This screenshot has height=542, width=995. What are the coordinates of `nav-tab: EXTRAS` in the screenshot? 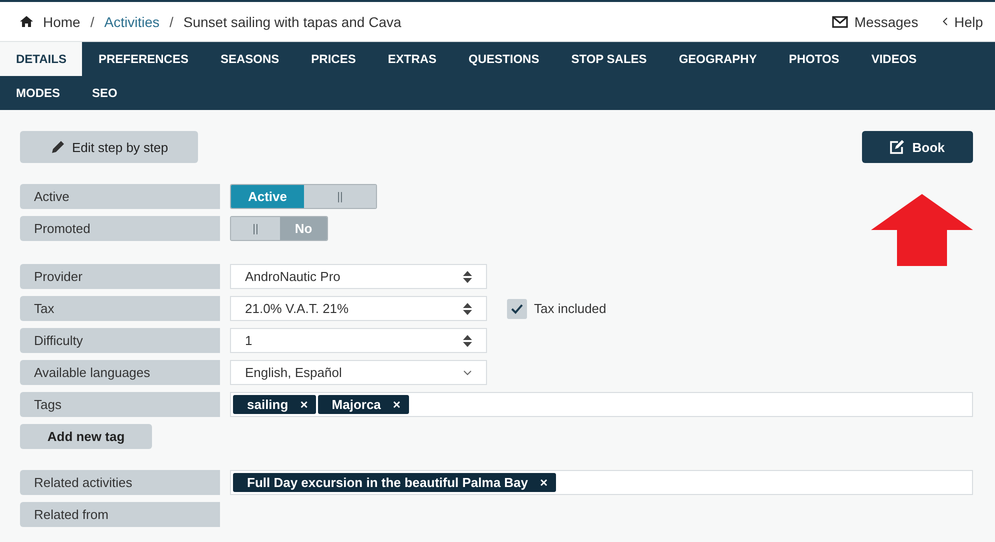 It's located at (412, 59).